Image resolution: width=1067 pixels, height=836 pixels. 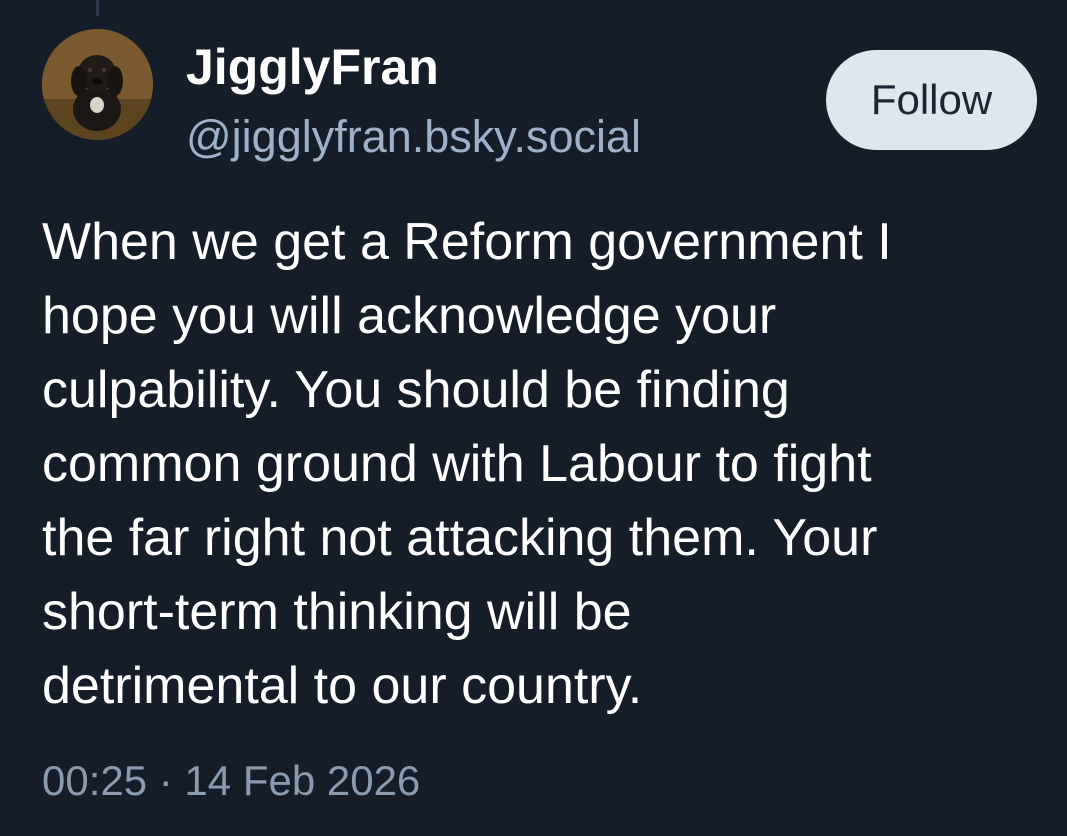 I want to click on post-text-line: short-term thinking will be, so click(x=337, y=612).